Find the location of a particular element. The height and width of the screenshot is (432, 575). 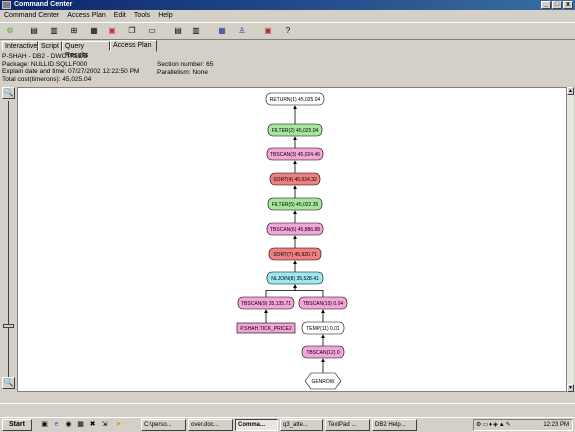

plan-node-label: TEMP(11) 0.01 is located at coordinates (323, 329).